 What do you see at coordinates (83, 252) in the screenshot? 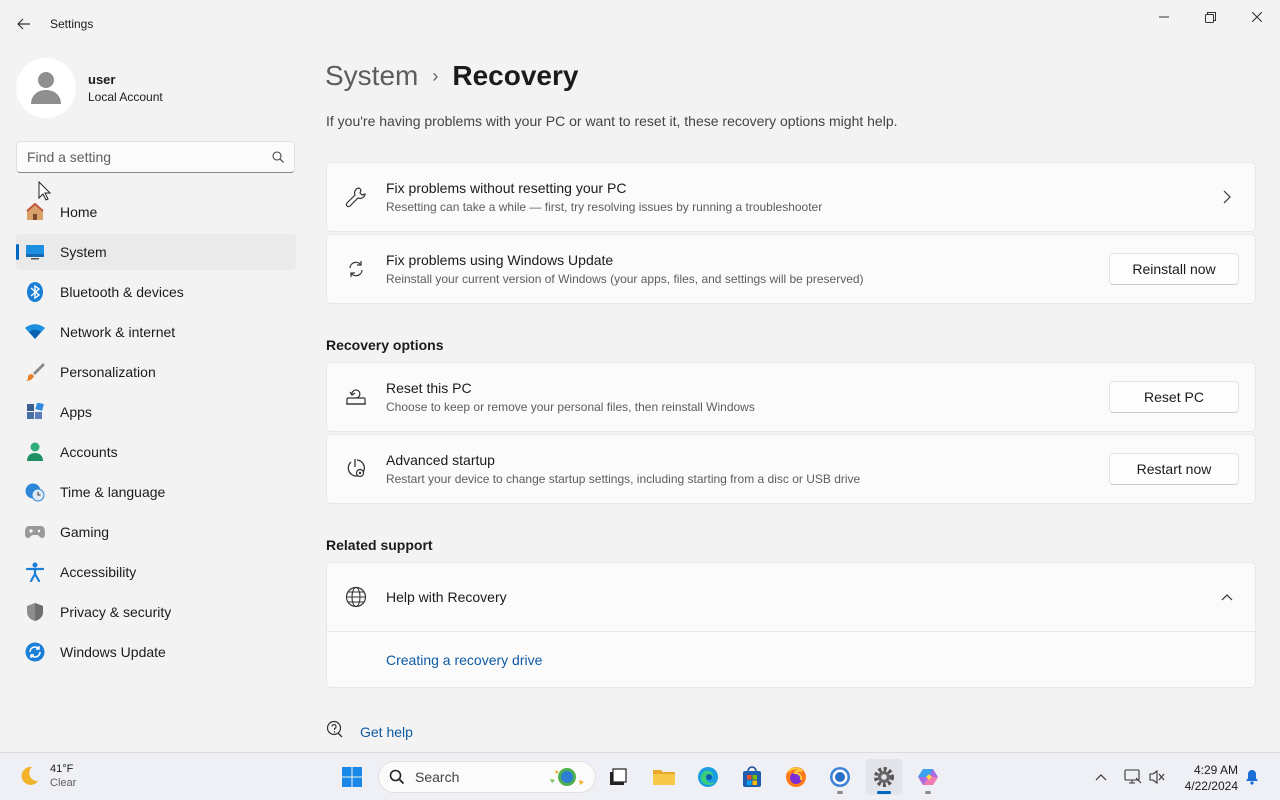
I see `sidebar-item-label: System` at bounding box center [83, 252].